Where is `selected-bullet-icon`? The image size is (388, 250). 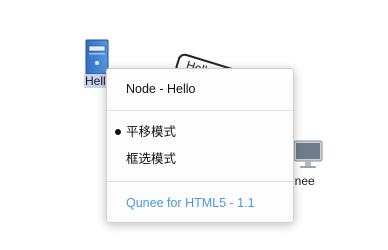 selected-bullet-icon is located at coordinates (118, 132).